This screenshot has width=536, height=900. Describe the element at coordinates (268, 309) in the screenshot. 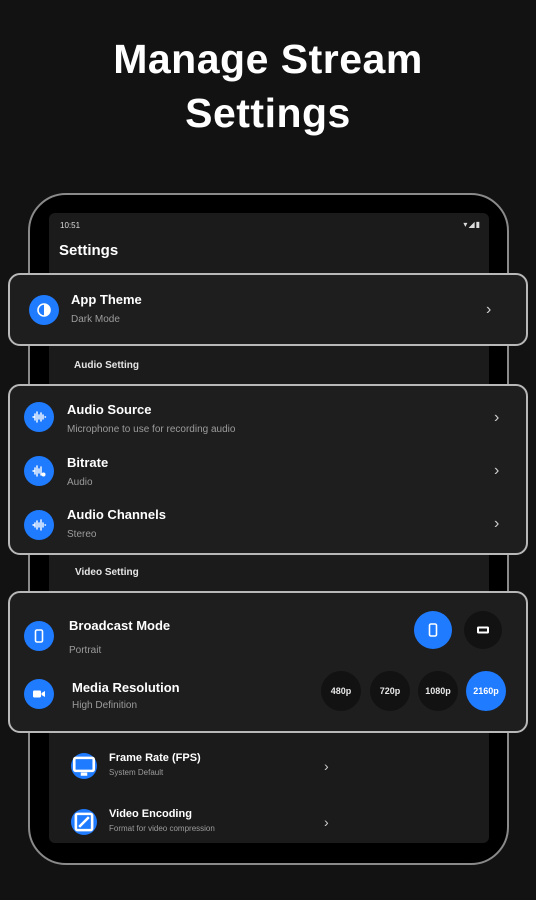

I see `app-theme-card: App Theme Dark Mode ›` at that location.